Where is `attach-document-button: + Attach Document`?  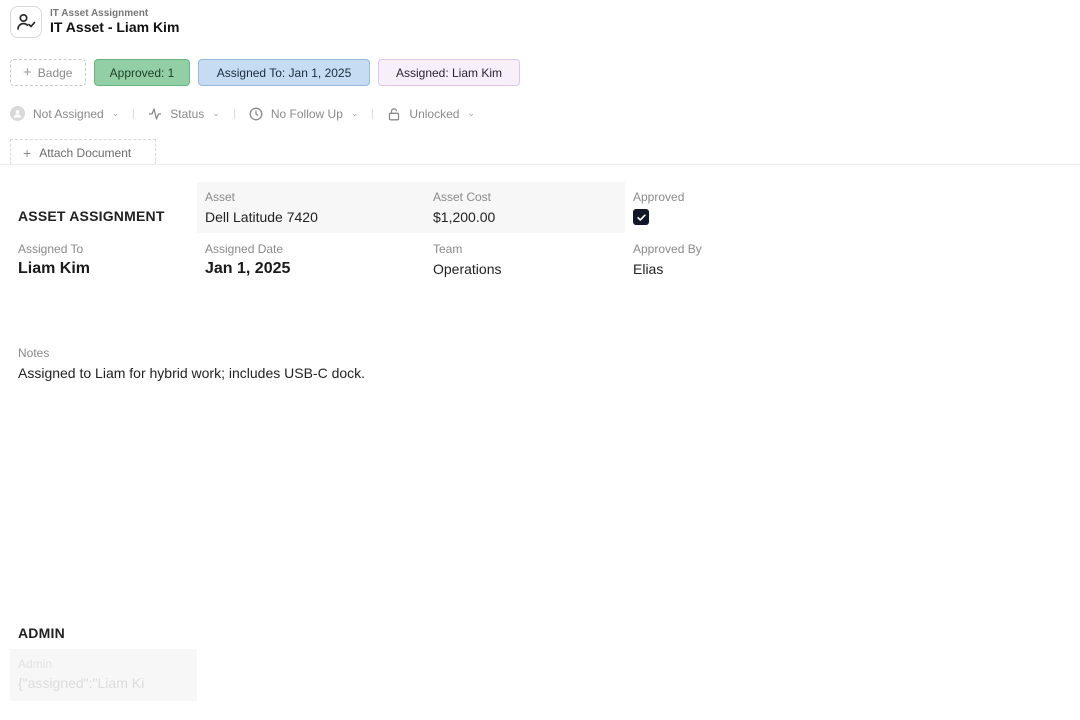 attach-document-button: + Attach Document is located at coordinates (83, 152).